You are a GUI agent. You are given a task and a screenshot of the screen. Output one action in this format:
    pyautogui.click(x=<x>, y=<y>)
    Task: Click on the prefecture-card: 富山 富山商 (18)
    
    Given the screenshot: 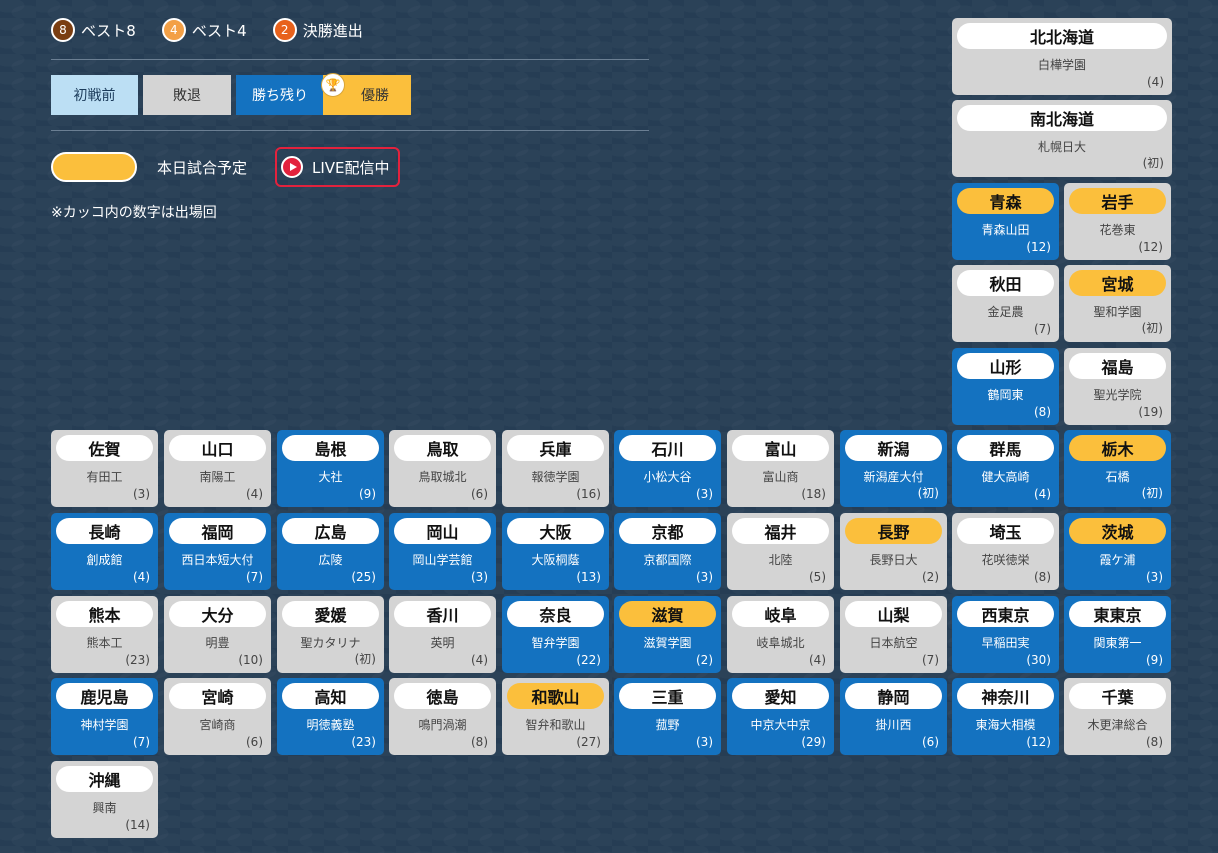 What is the action you would take?
    pyautogui.click(x=780, y=468)
    